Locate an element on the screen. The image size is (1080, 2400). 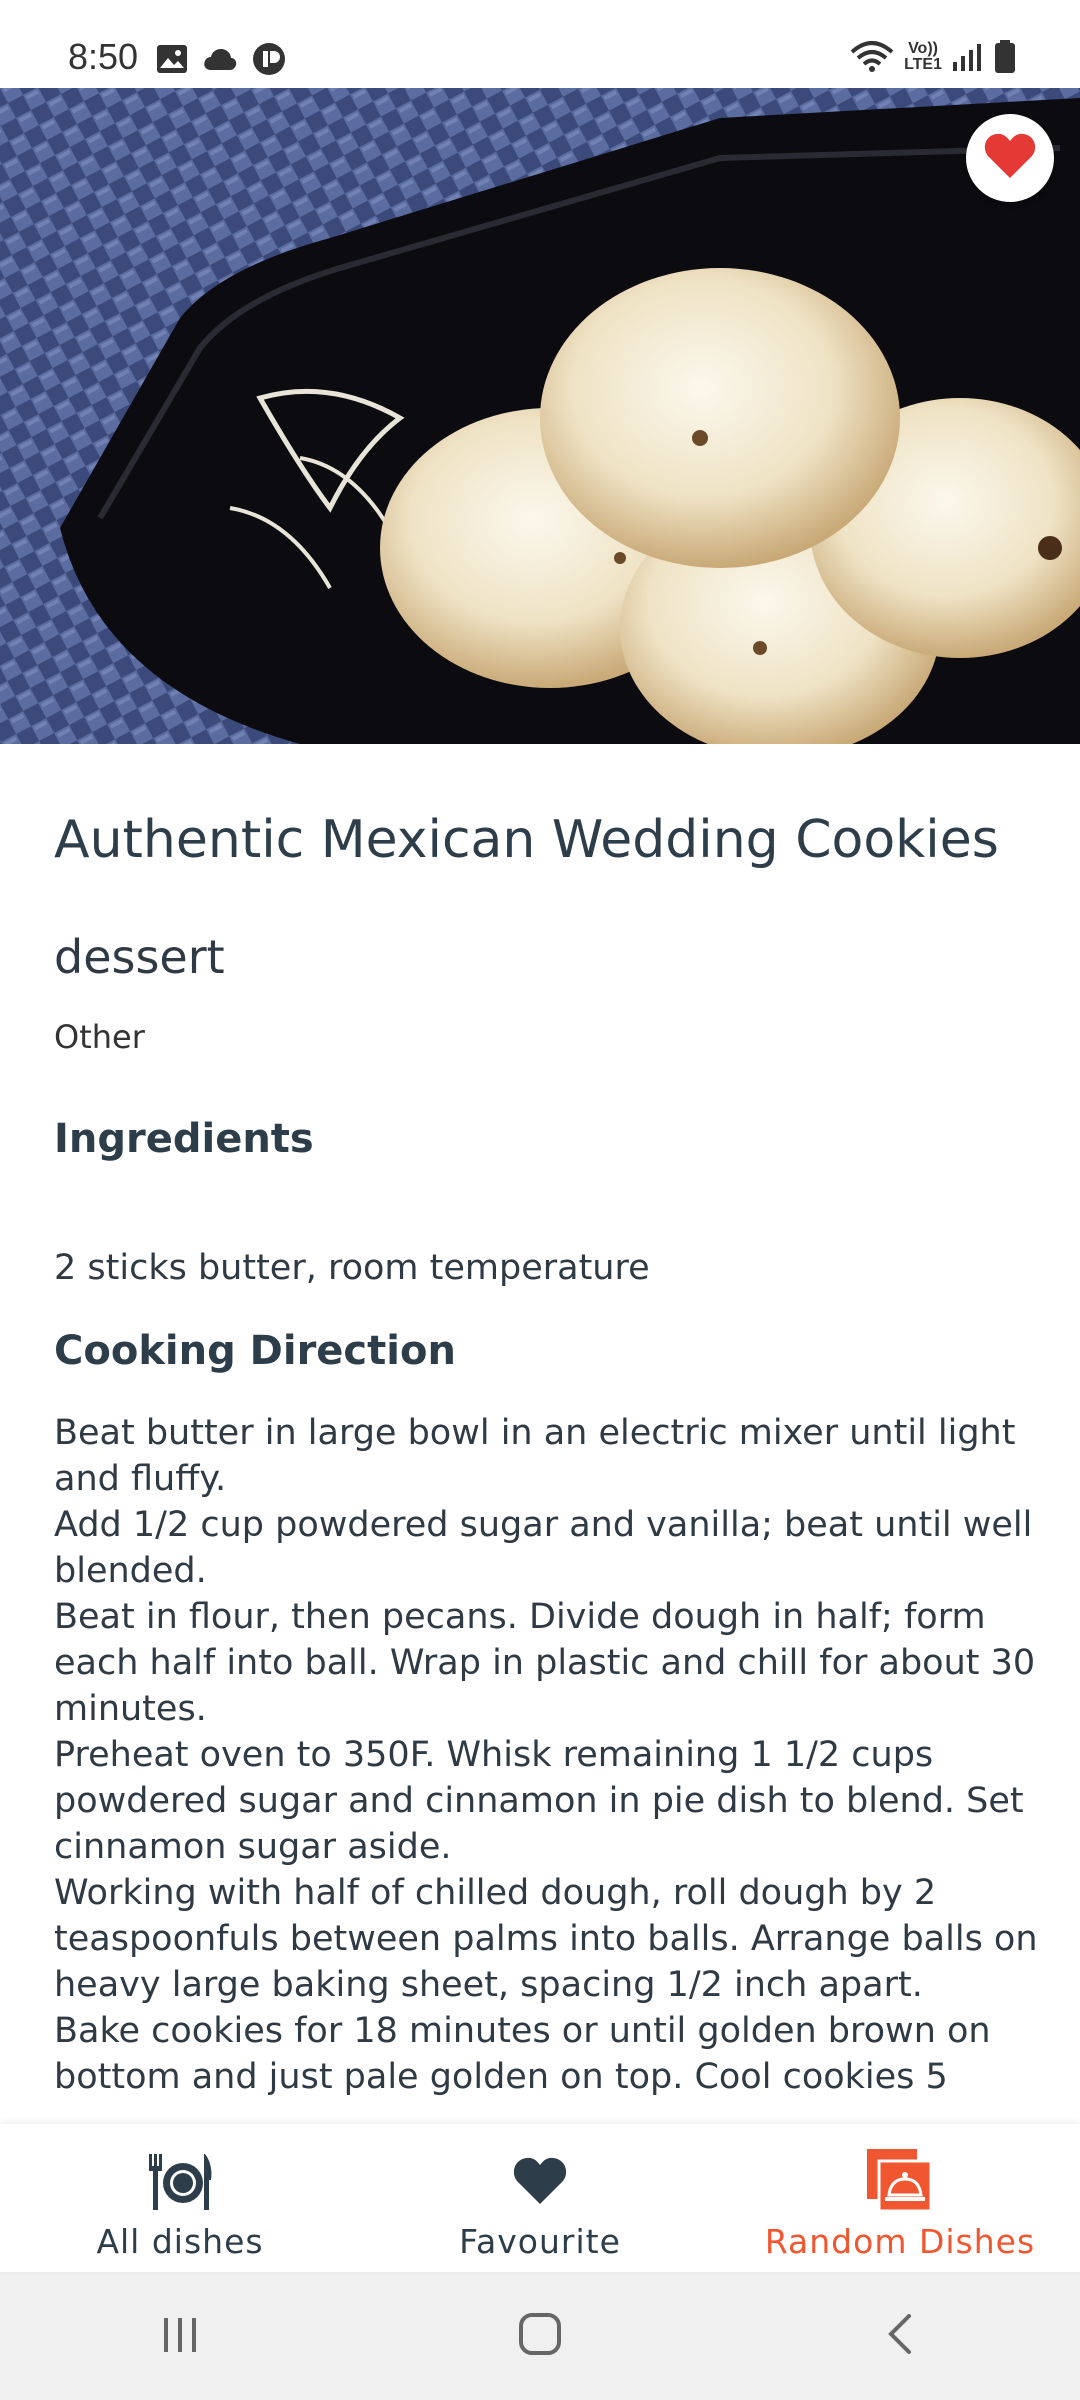
favourite-toggle-button is located at coordinates (1010, 158).